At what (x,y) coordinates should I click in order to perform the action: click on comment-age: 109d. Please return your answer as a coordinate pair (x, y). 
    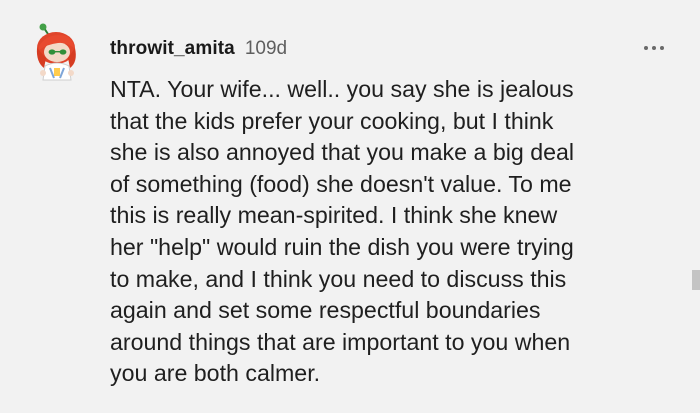
    Looking at the image, I should click on (266, 48).